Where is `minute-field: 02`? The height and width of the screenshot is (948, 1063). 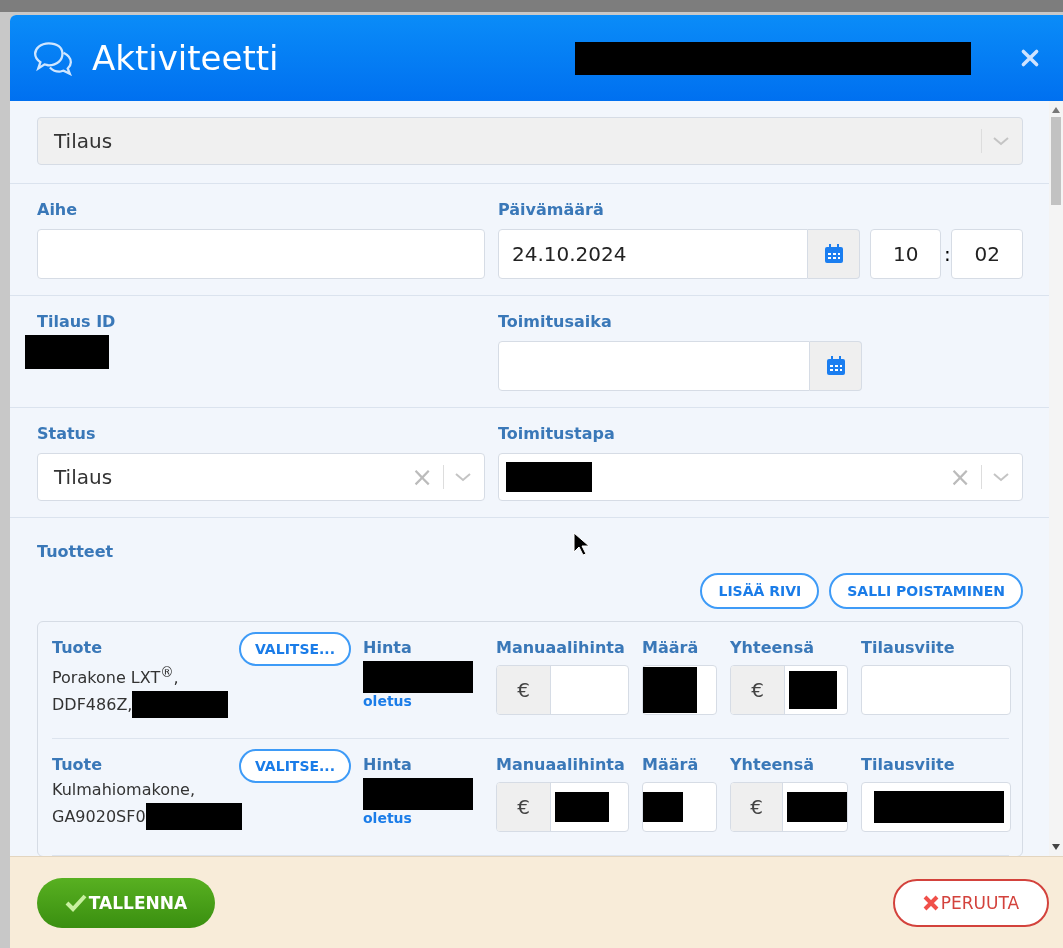 minute-field: 02 is located at coordinates (987, 254).